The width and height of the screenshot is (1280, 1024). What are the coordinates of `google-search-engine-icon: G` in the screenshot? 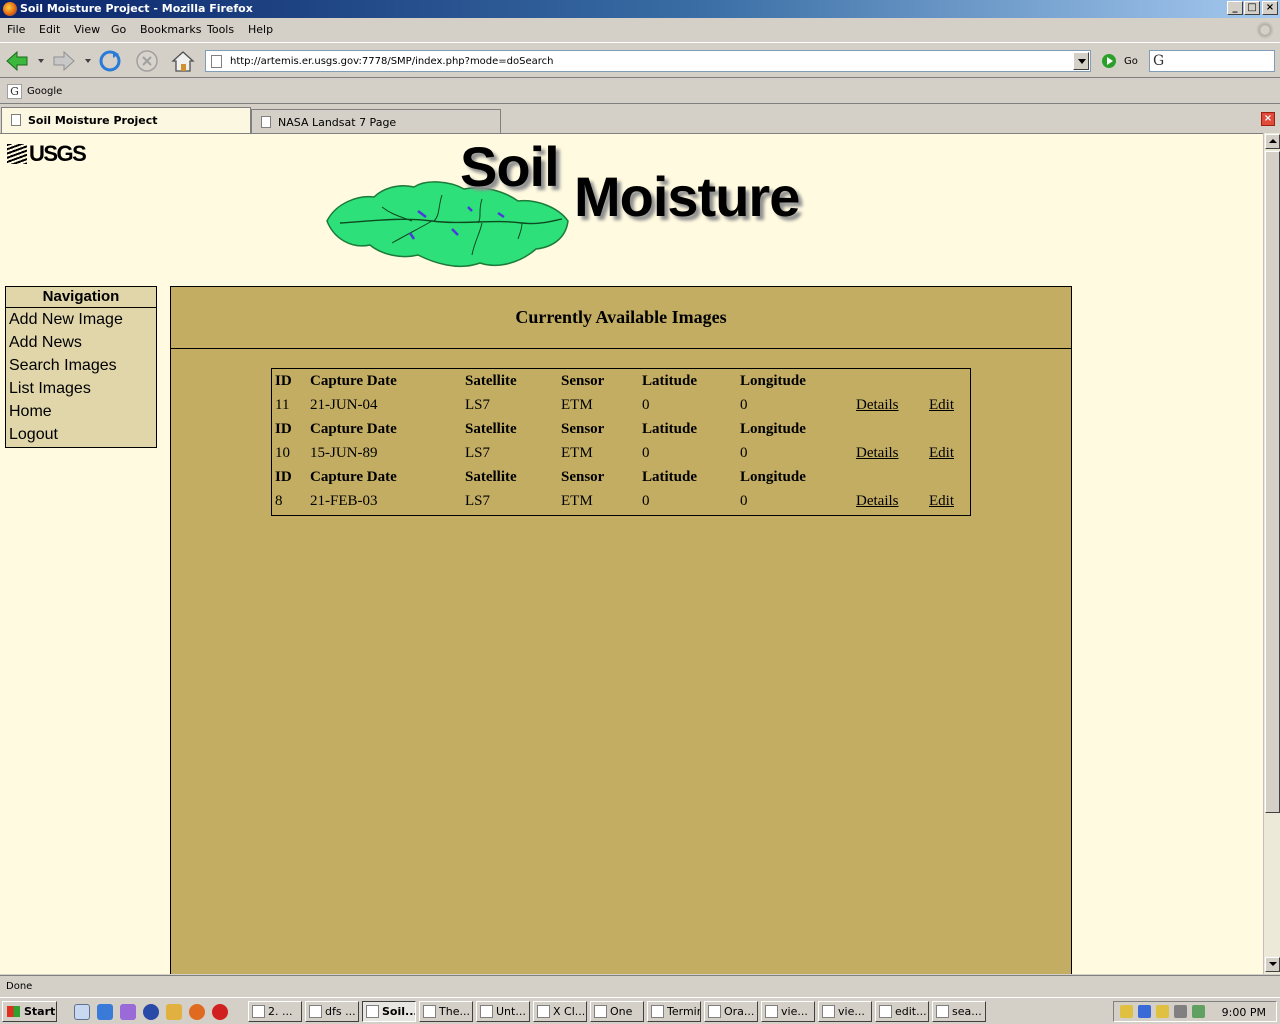 It's located at (1158, 61).